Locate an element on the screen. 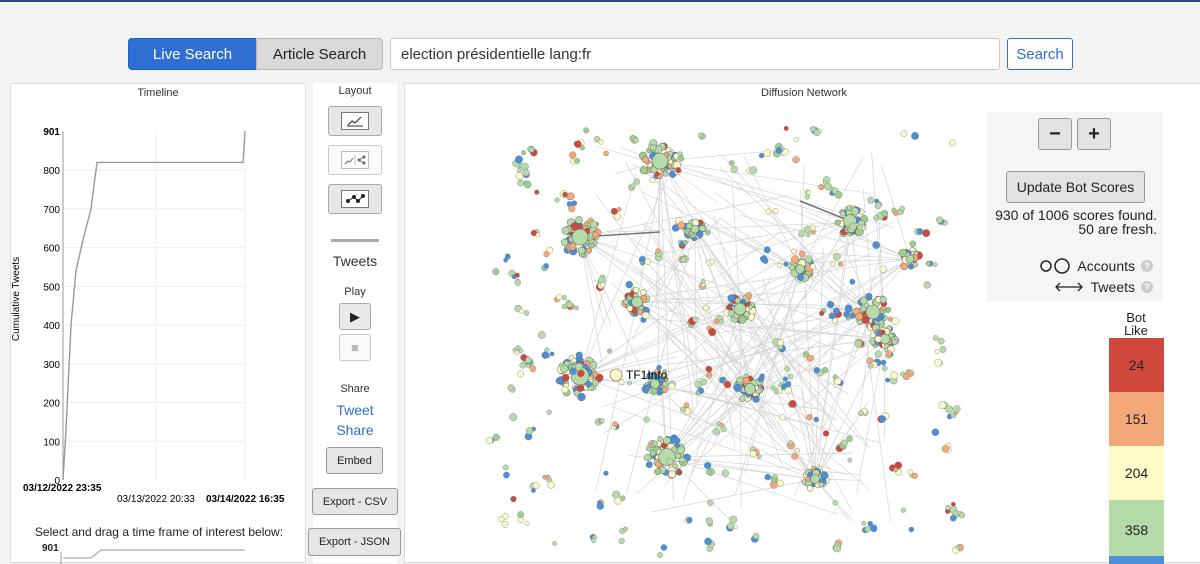  search-input is located at coordinates (695, 54).